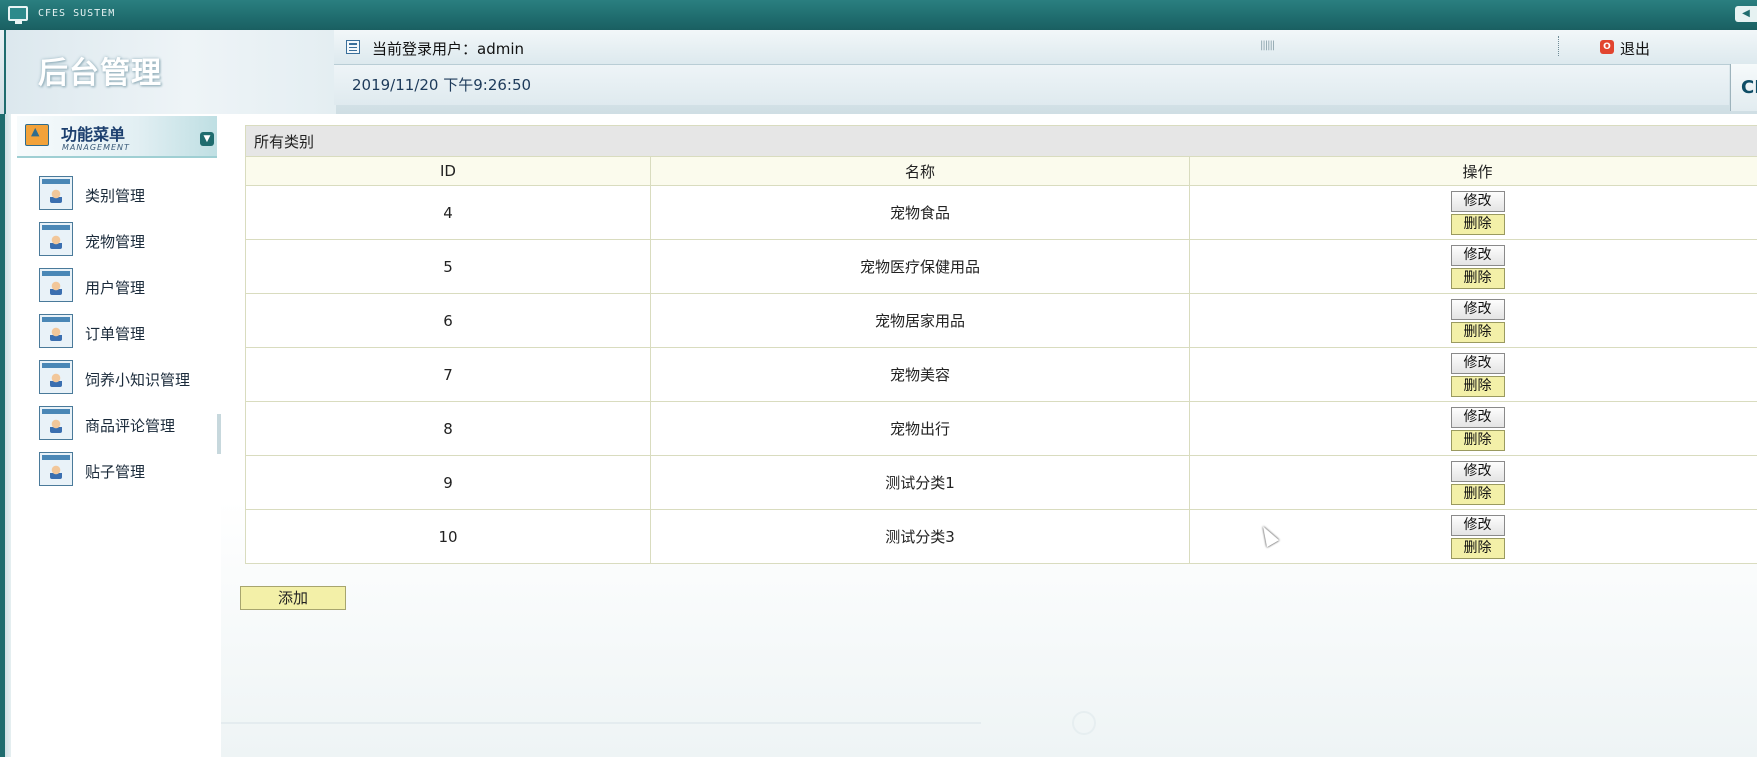 This screenshot has height=757, width=1757. Describe the element at coordinates (1607, 47) in the screenshot. I see `power-icon: O` at that location.